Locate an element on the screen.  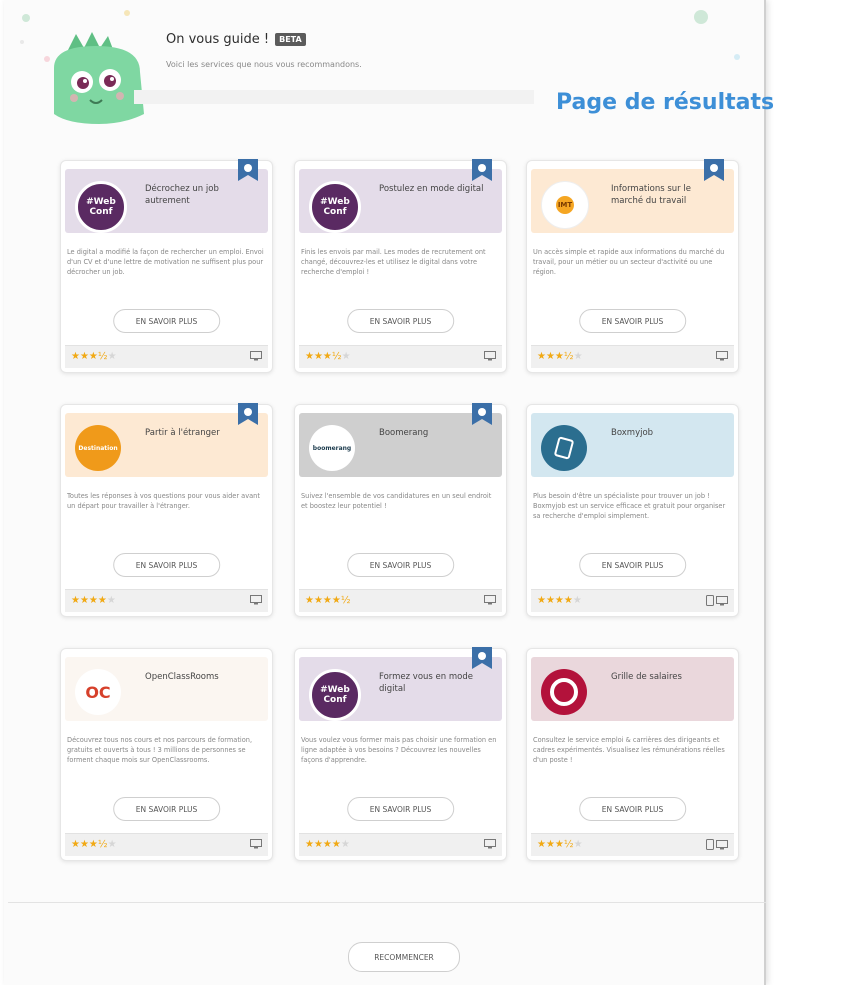
beta-badge: BETA is located at coordinates (290, 39).